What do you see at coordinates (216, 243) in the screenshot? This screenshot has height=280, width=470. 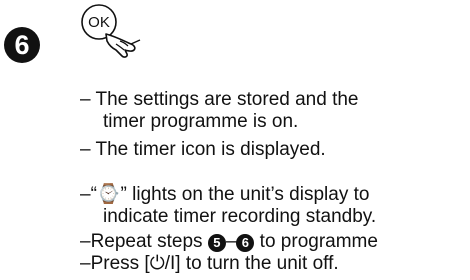 I see `step-5-bullet: 5` at bounding box center [216, 243].